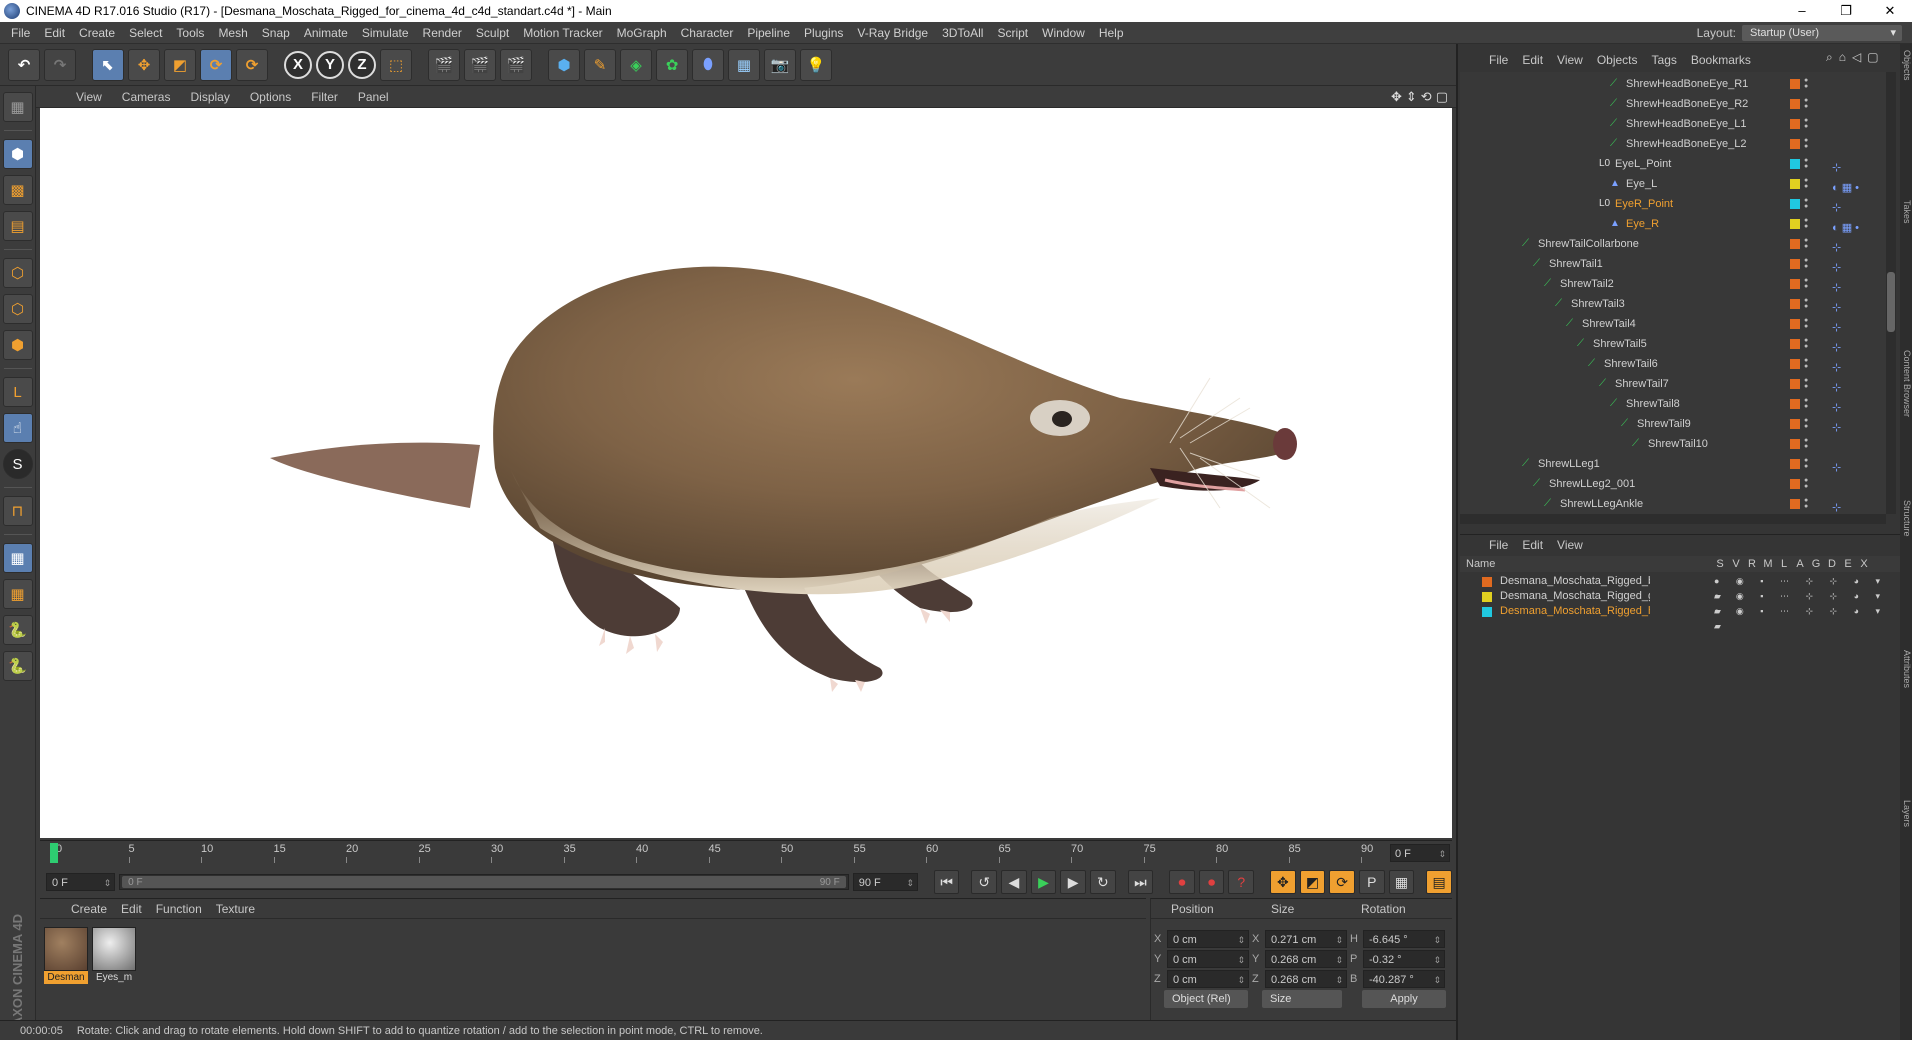 The height and width of the screenshot is (1040, 1912). What do you see at coordinates (97, 33) in the screenshot?
I see `menu-create: Create` at bounding box center [97, 33].